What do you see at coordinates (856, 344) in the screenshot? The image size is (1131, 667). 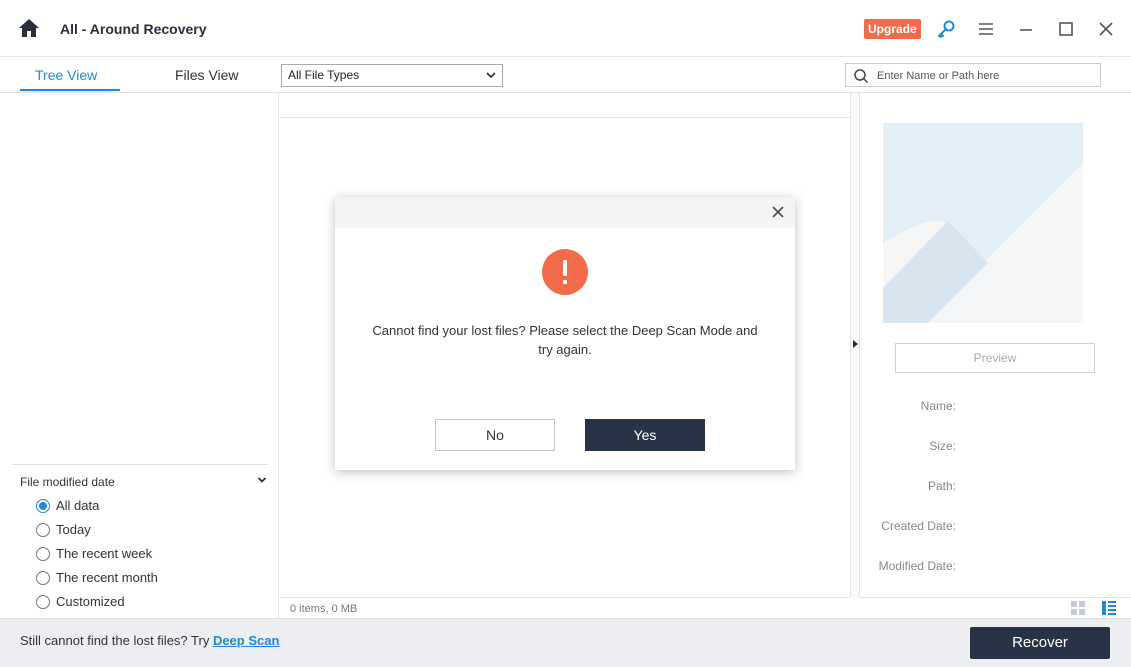 I see `chevron-right-icon` at bounding box center [856, 344].